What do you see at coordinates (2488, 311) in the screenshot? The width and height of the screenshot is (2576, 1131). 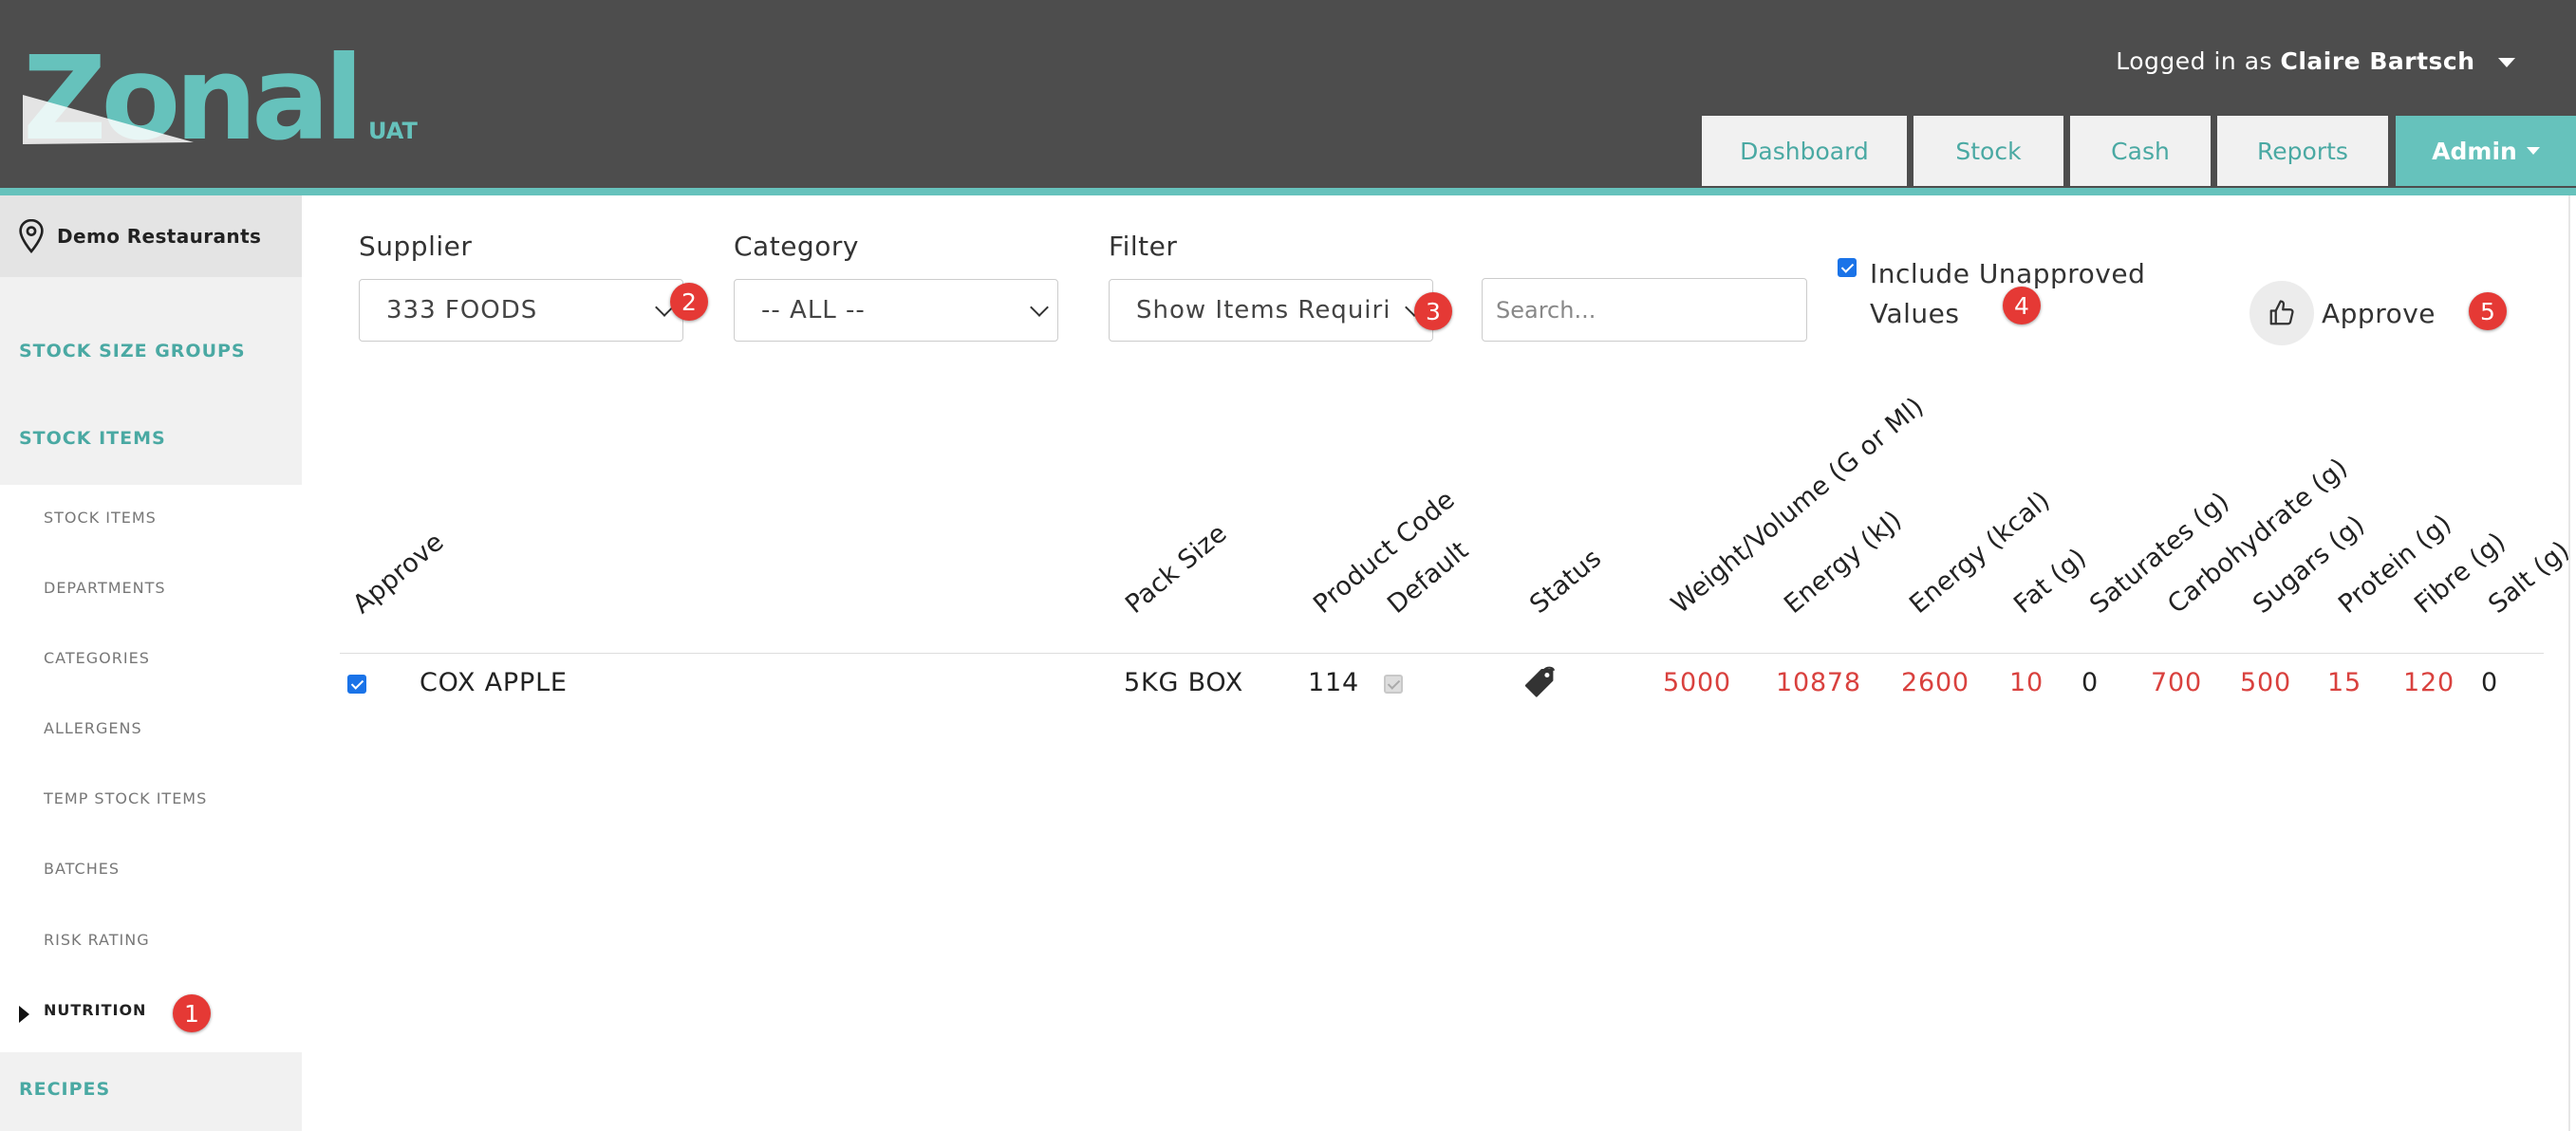 I see `annotation-badge-5: 5` at bounding box center [2488, 311].